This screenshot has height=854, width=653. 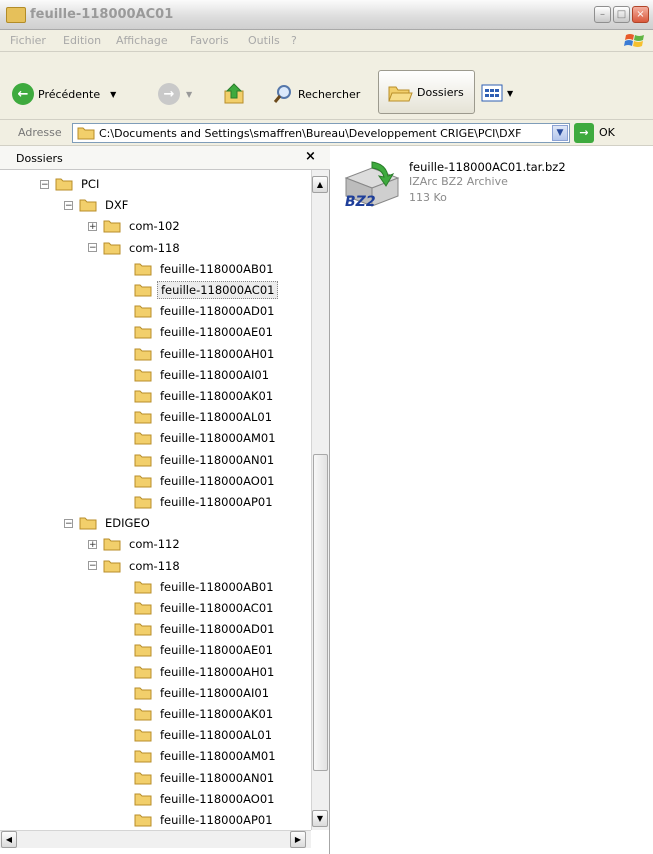 I want to click on scroll-up-button: ▲, so click(x=320, y=184).